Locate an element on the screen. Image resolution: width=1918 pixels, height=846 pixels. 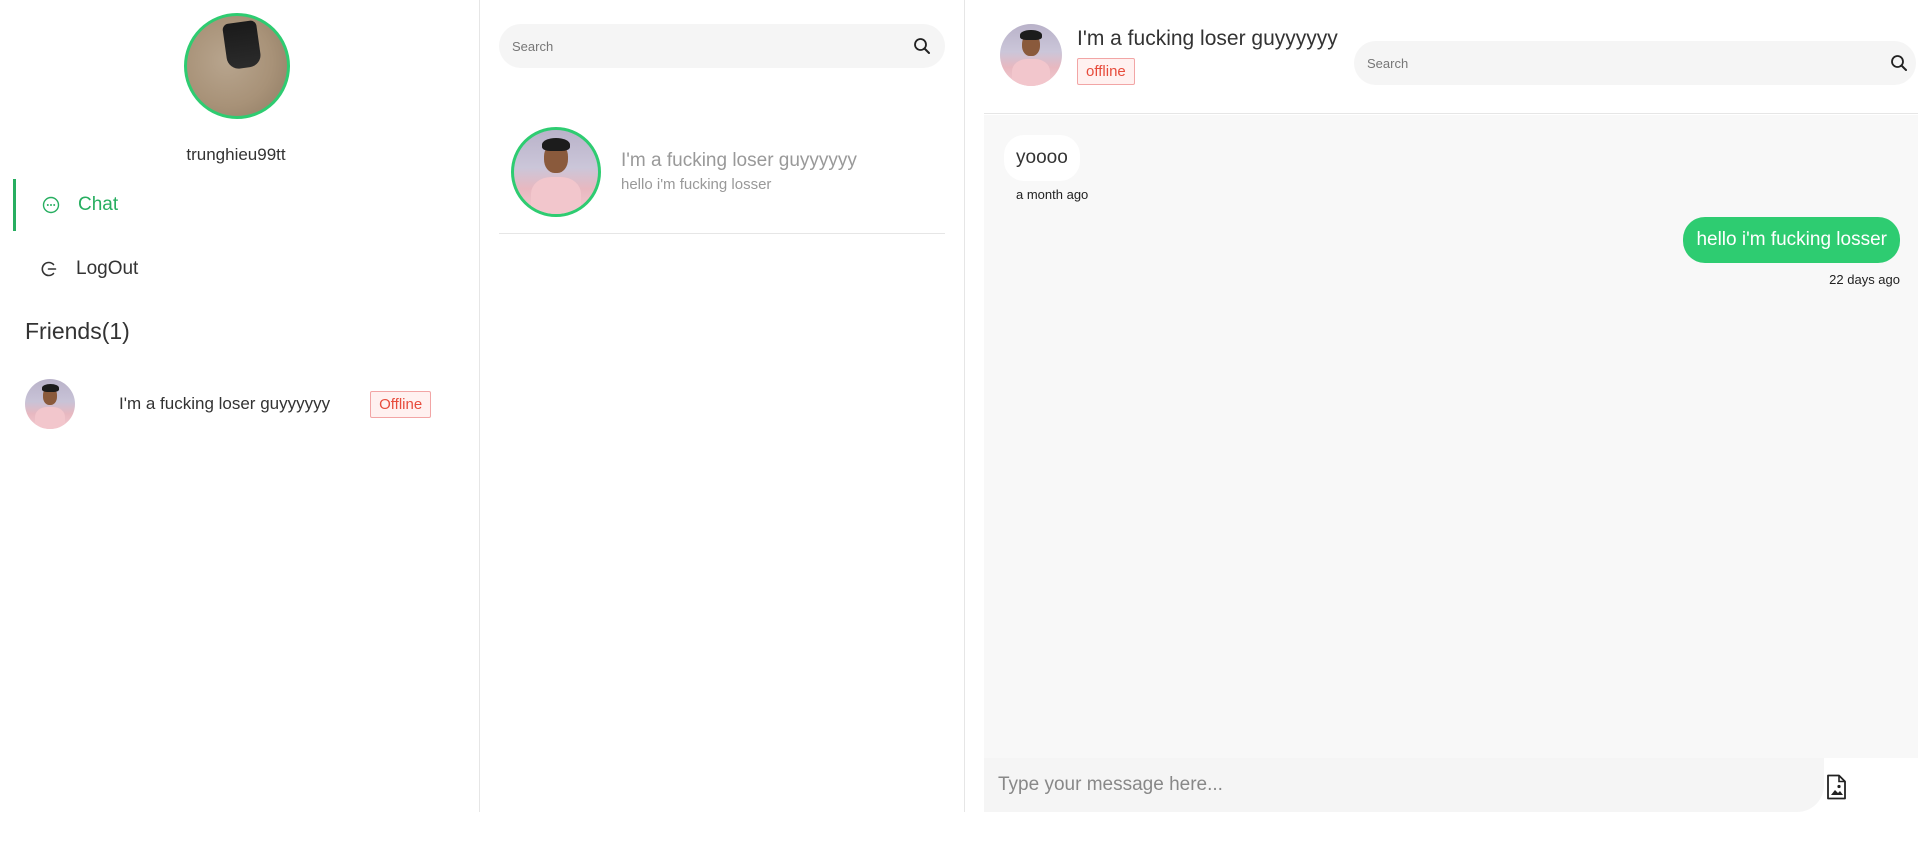
nav-item-logout-label: LogOut is located at coordinates (107, 268).